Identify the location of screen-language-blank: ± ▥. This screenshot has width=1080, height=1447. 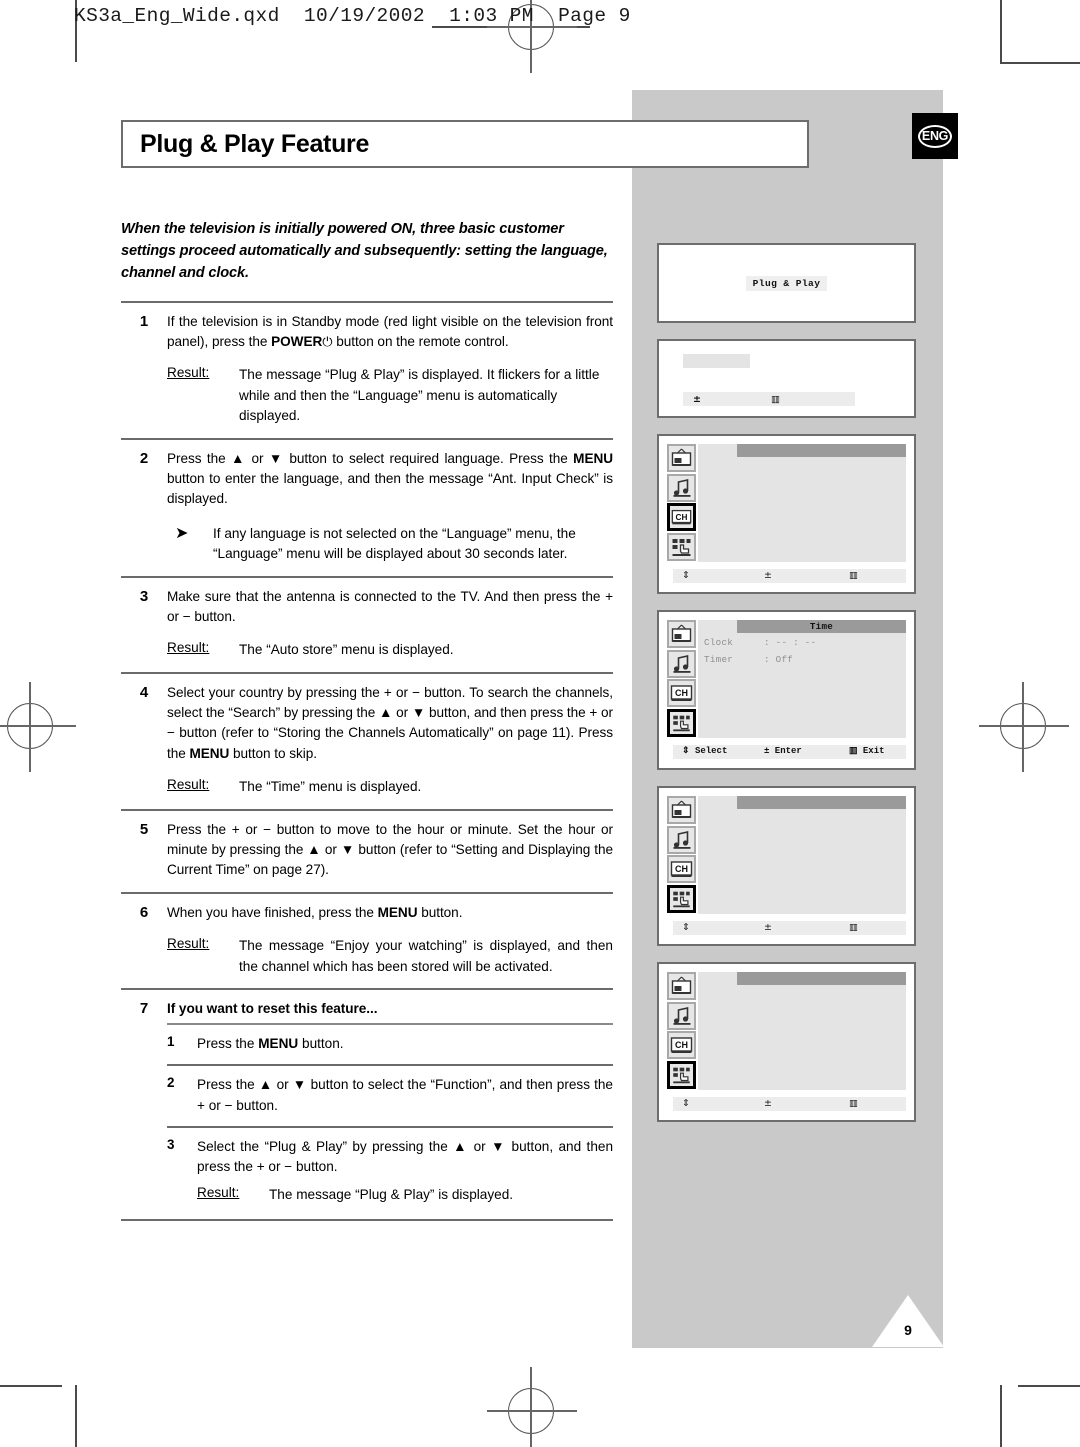
(786, 378).